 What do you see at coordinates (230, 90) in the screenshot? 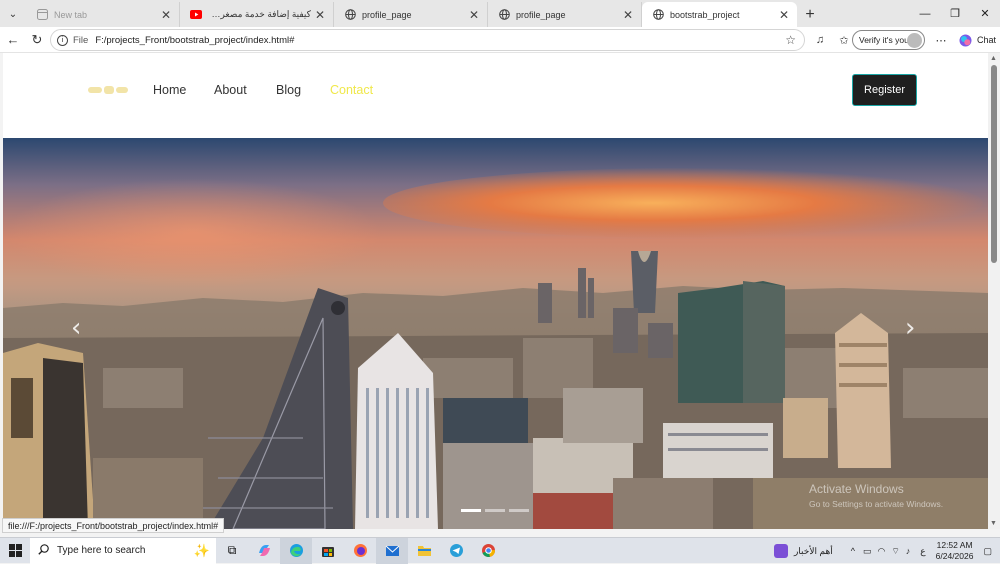
I see `nav-link-about: About` at bounding box center [230, 90].